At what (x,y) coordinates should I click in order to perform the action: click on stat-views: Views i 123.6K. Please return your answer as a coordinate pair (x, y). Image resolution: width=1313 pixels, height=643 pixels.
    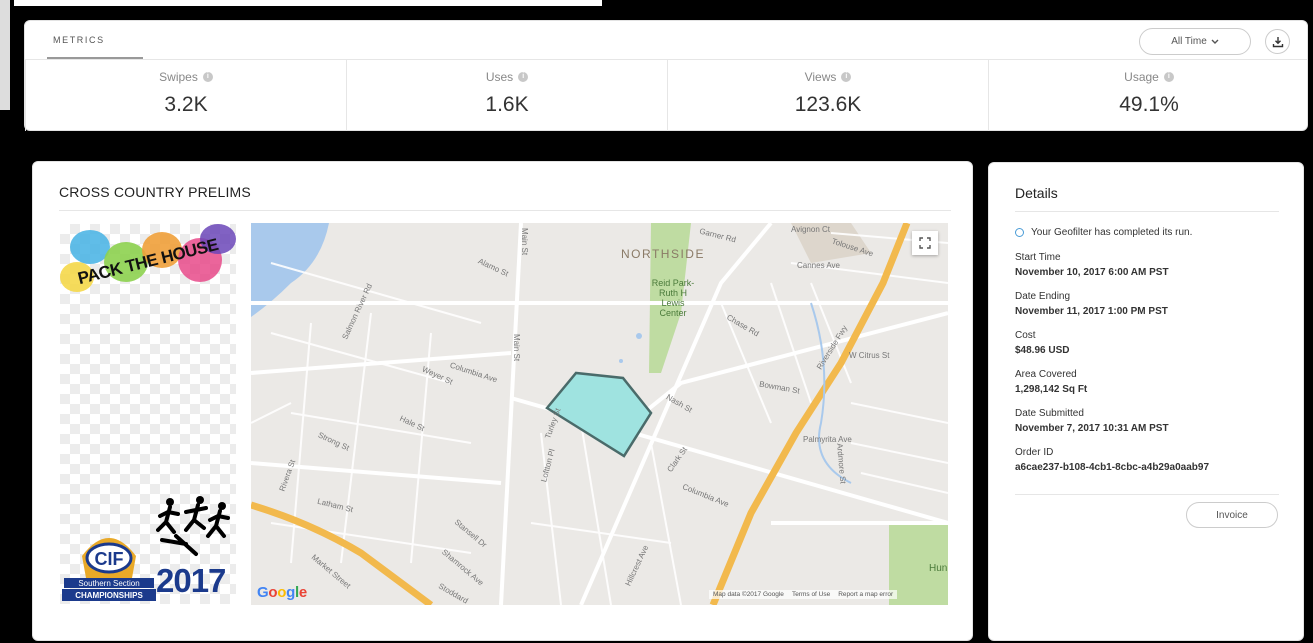
    Looking at the image, I should click on (827, 95).